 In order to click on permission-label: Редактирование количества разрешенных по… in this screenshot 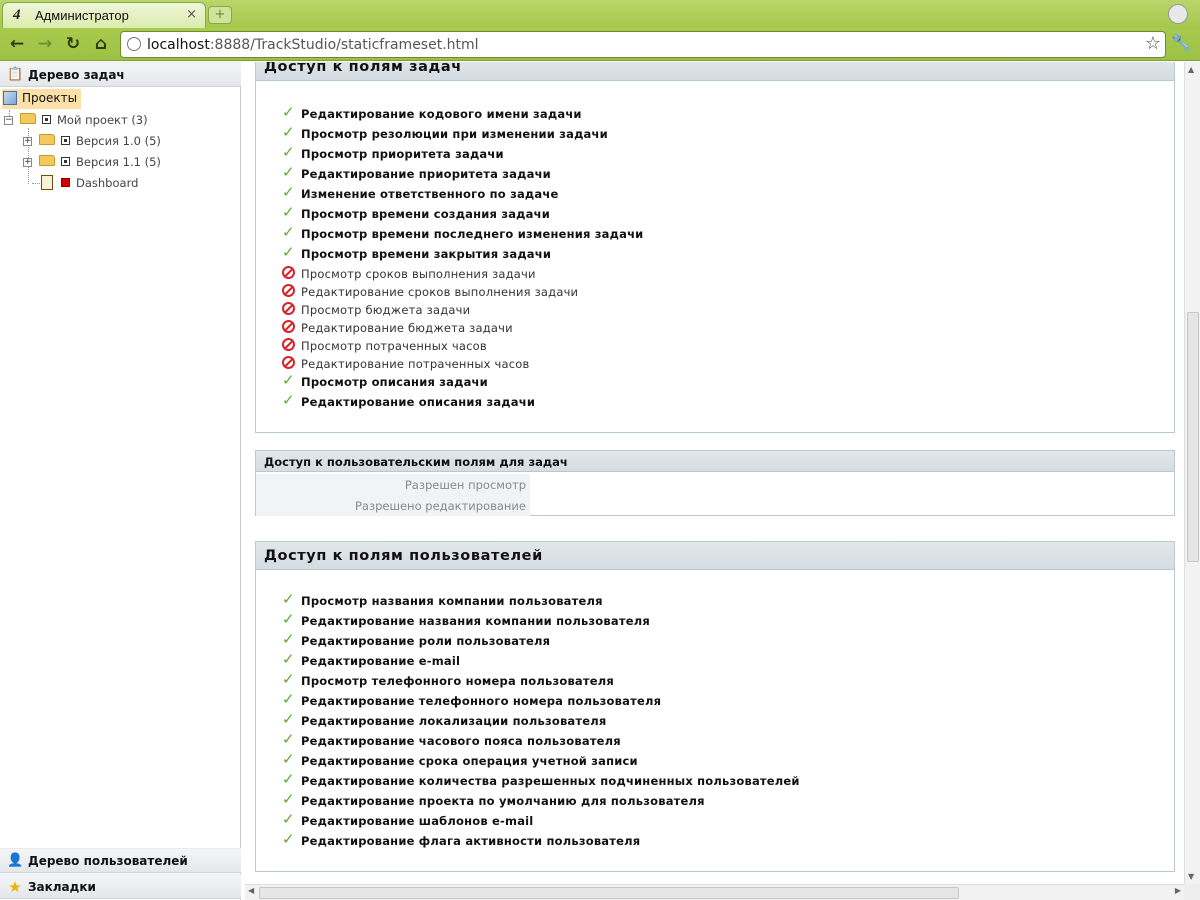, I will do `click(550, 781)`.